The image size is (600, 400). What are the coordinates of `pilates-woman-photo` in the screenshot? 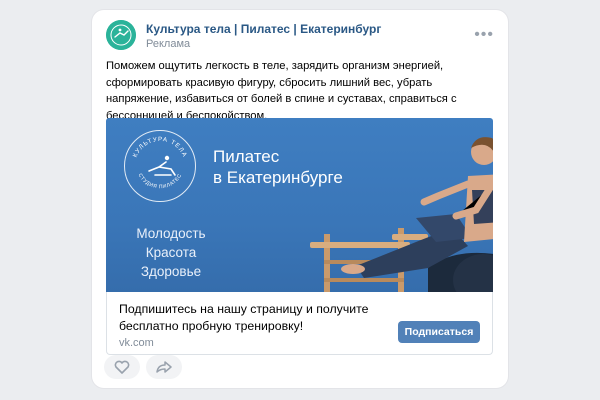 It's located at (401, 214).